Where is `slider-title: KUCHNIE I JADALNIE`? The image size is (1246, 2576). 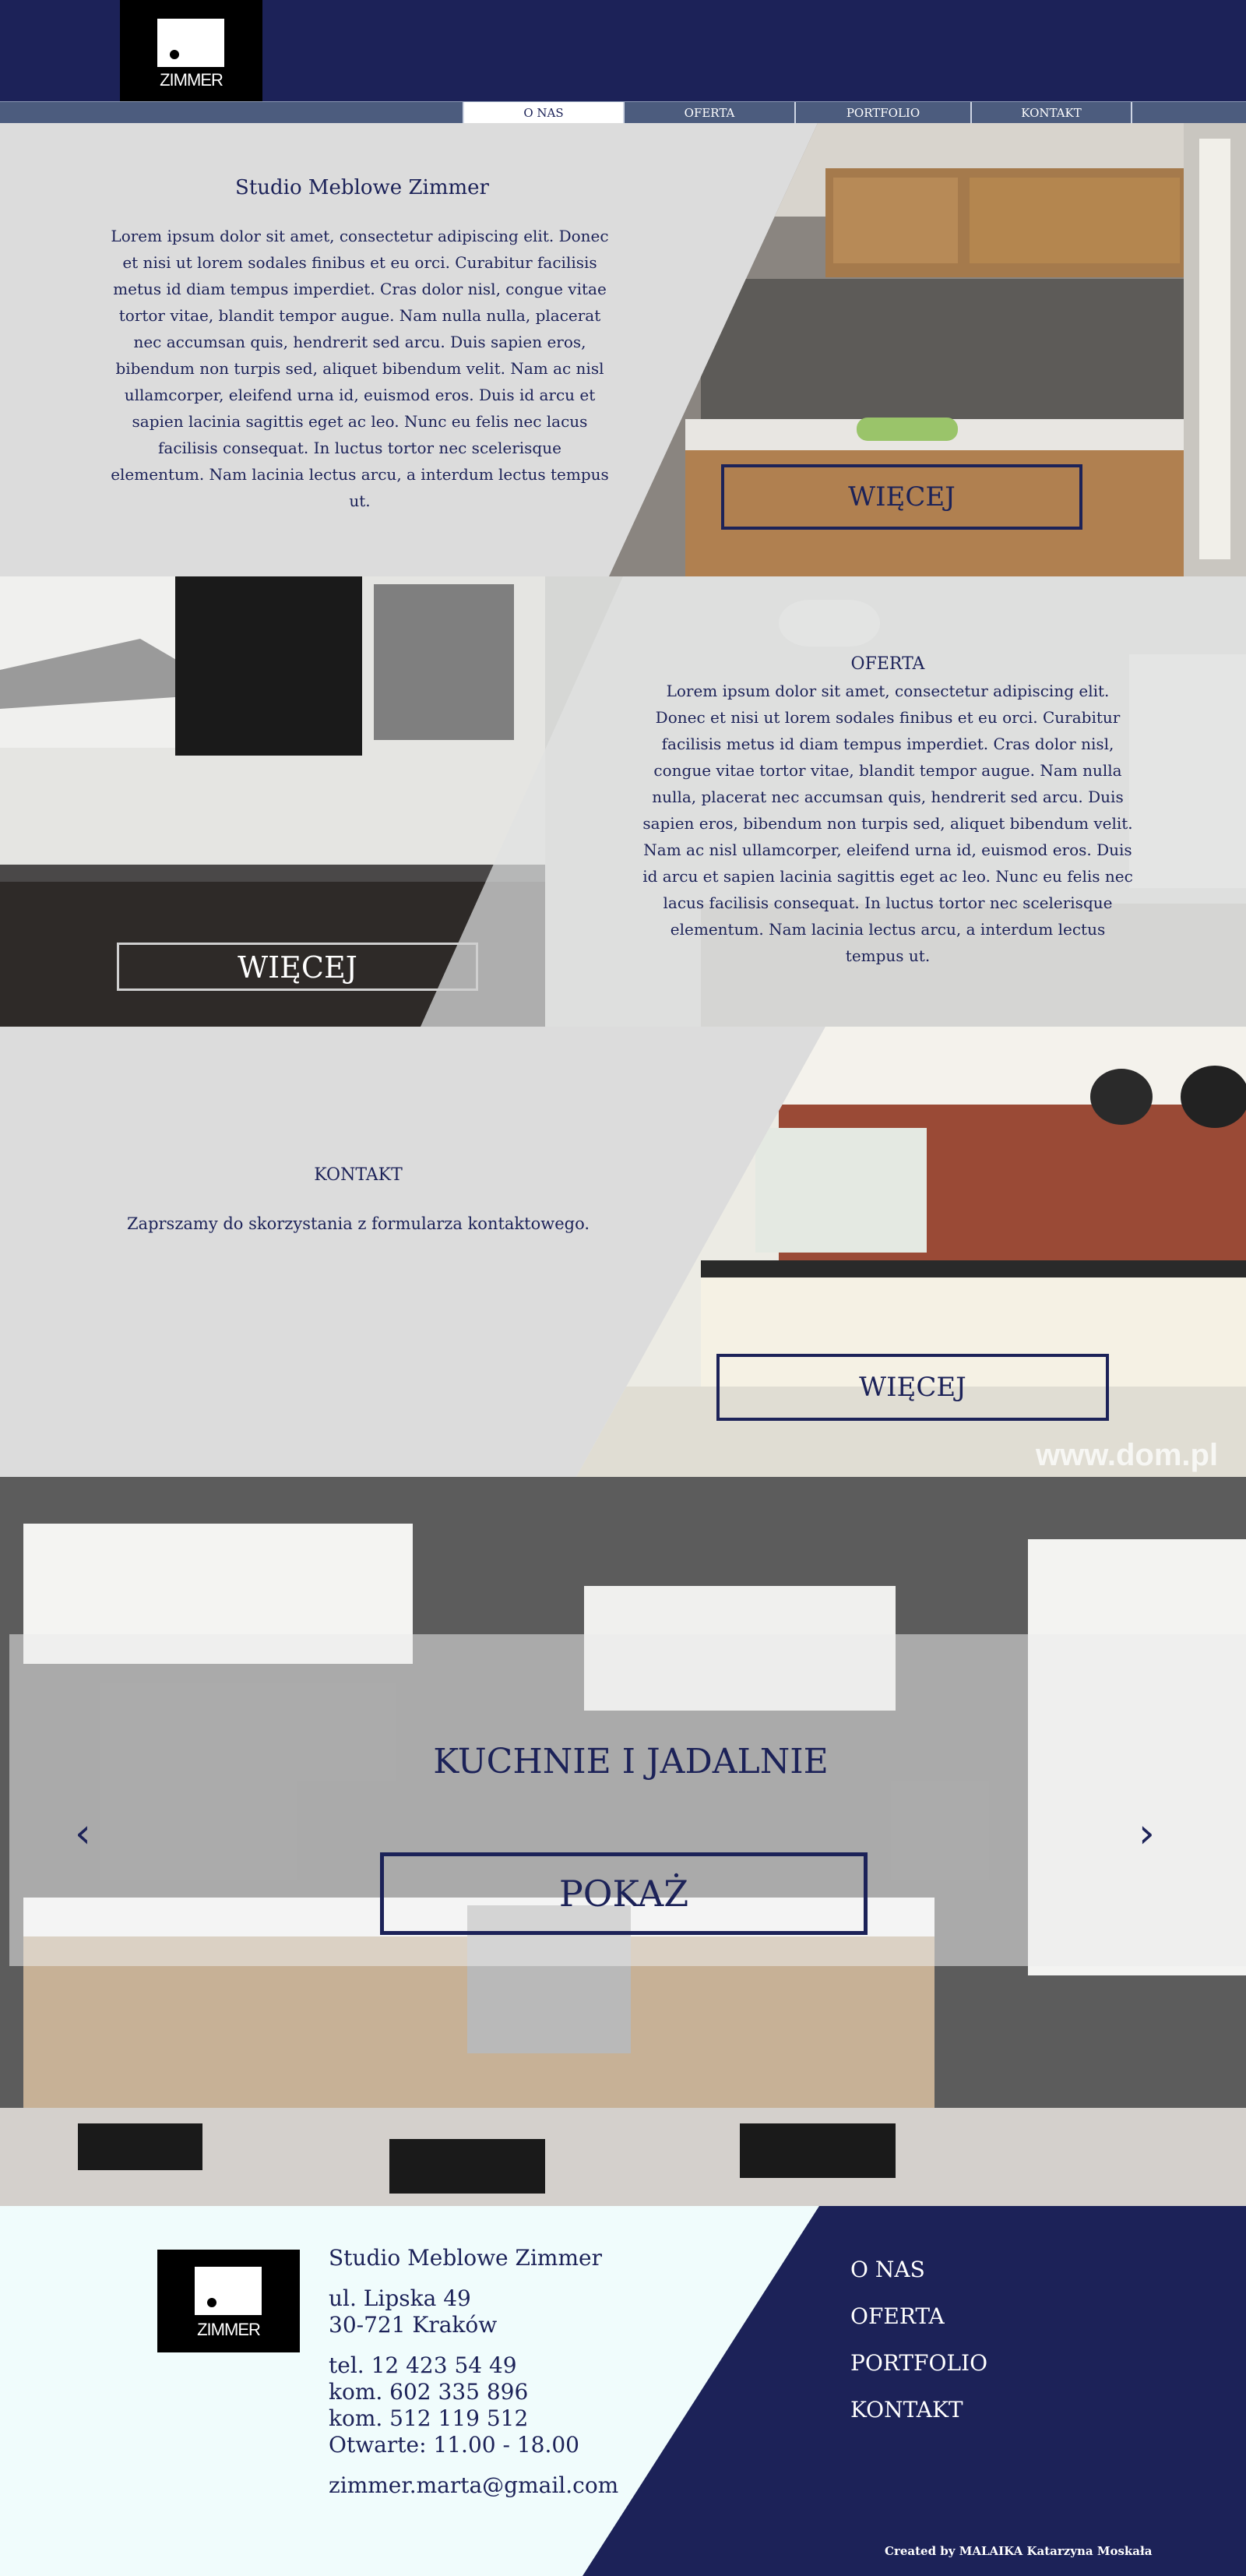 slider-title: KUCHNIE I JADALNIE is located at coordinates (631, 1761).